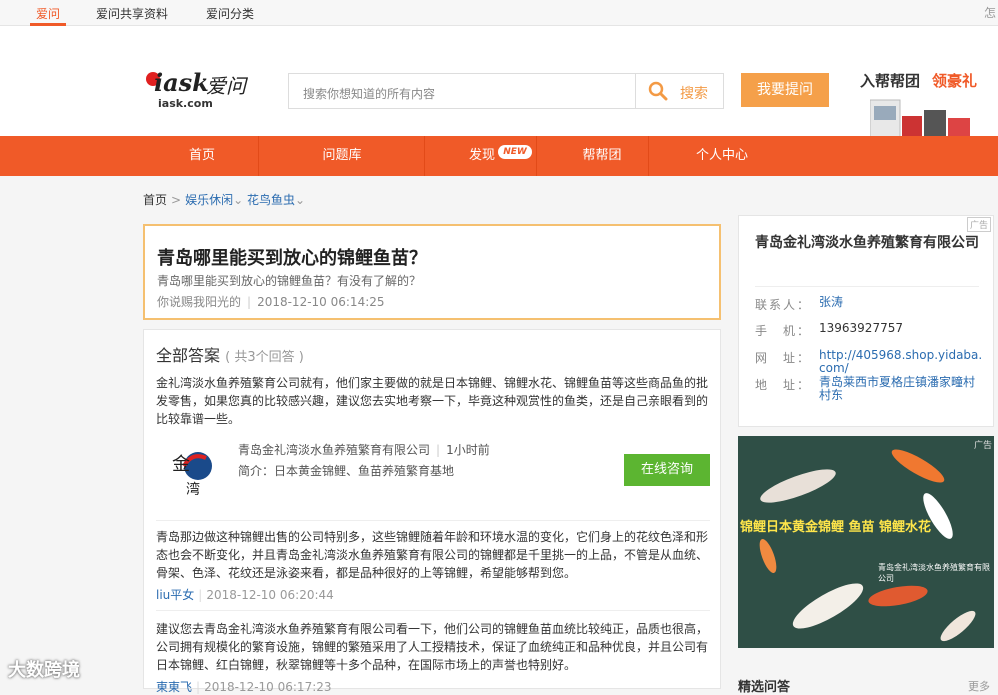  Describe the element at coordinates (181, 82) in the screenshot. I see `logo-word: iask` at that location.